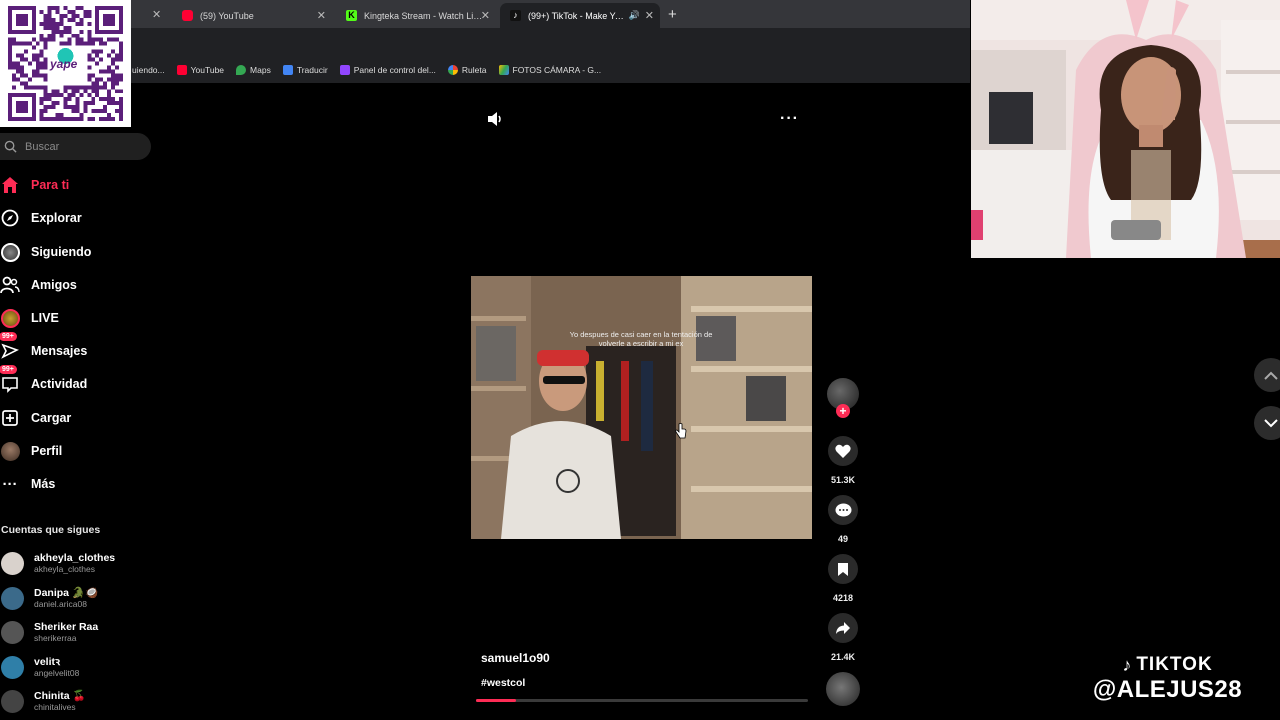 The image size is (1280, 720). Describe the element at coordinates (344, 69) in the screenshot. I see `panel-icon` at that location.